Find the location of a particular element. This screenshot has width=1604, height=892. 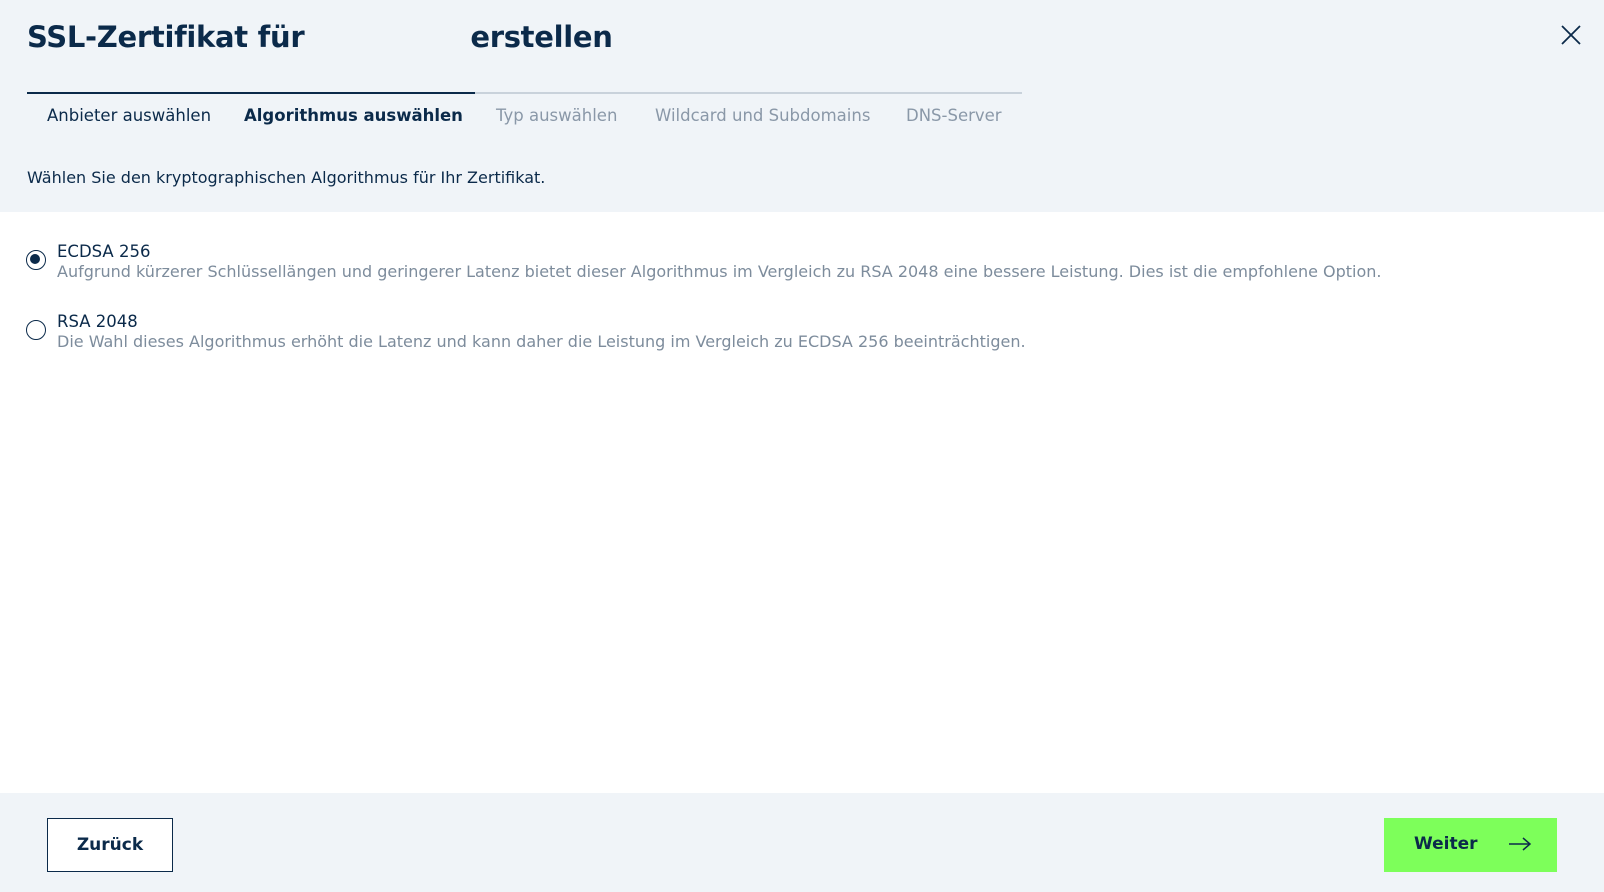

close-icon is located at coordinates (1571, 35).